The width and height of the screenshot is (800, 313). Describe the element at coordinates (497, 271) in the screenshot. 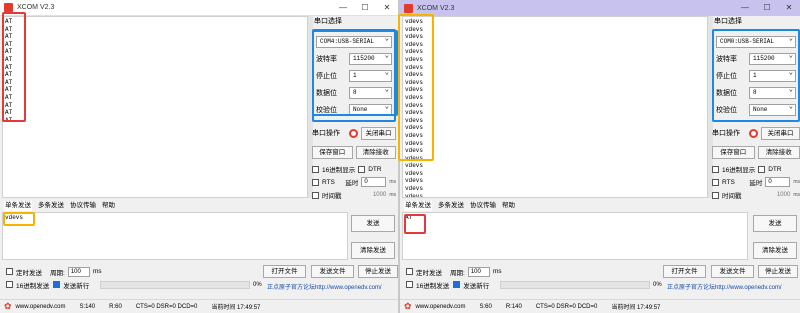

I see `period-unit: ms` at that location.